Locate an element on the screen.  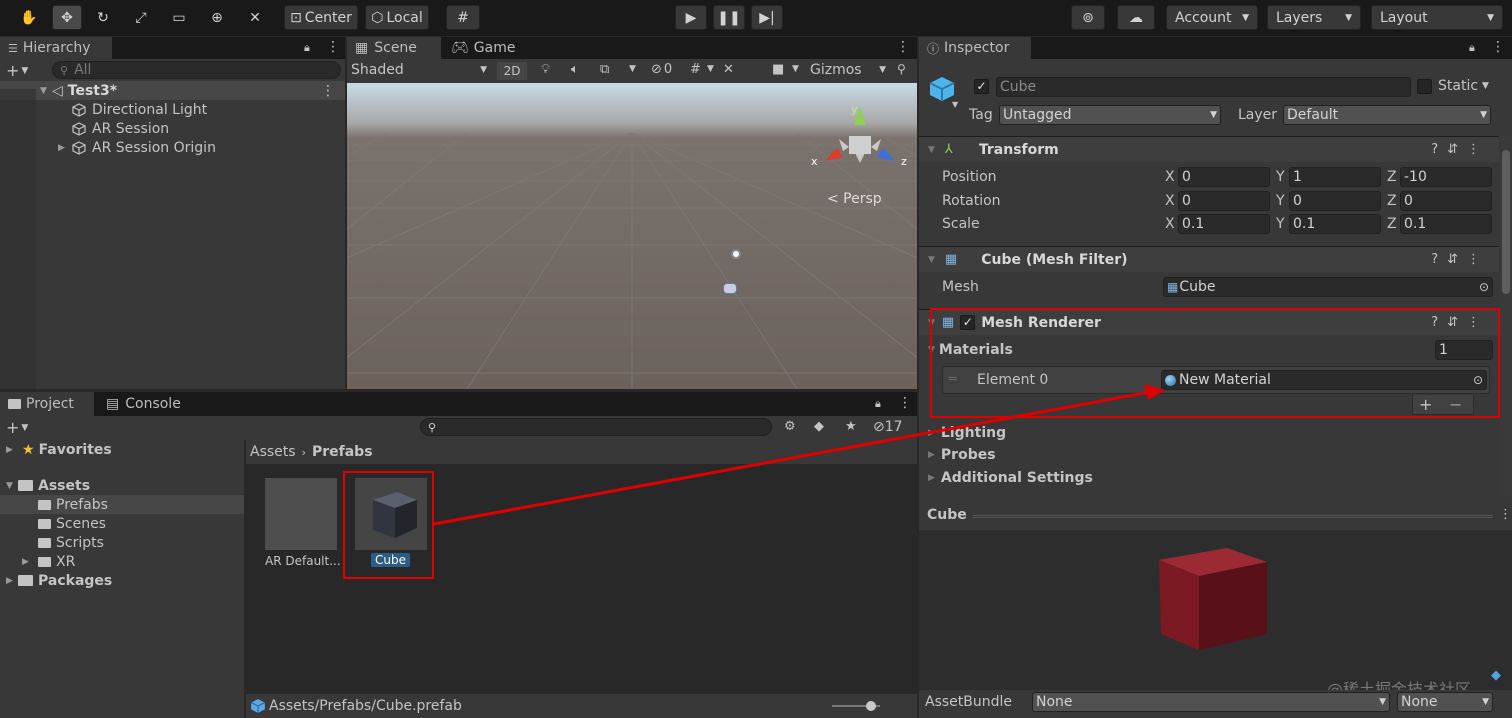
assetbundle-dropdown: None ▼ is located at coordinates (1211, 702).